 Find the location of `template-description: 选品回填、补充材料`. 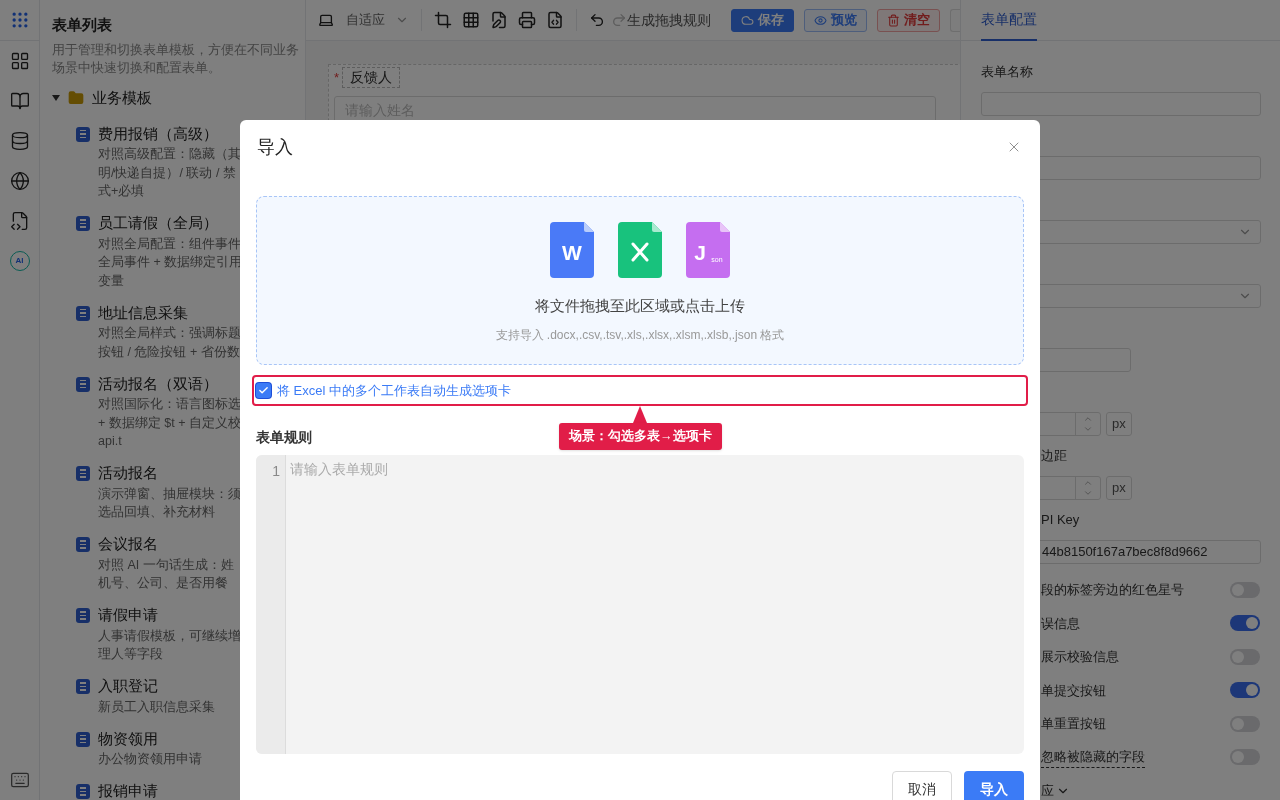

template-description: 选品回填、补充材料 is located at coordinates (156, 512).